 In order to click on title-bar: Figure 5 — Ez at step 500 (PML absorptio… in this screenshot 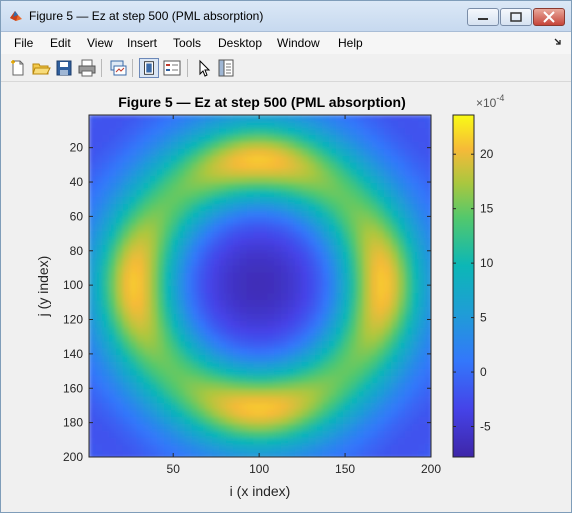, I will do `click(286, 16)`.